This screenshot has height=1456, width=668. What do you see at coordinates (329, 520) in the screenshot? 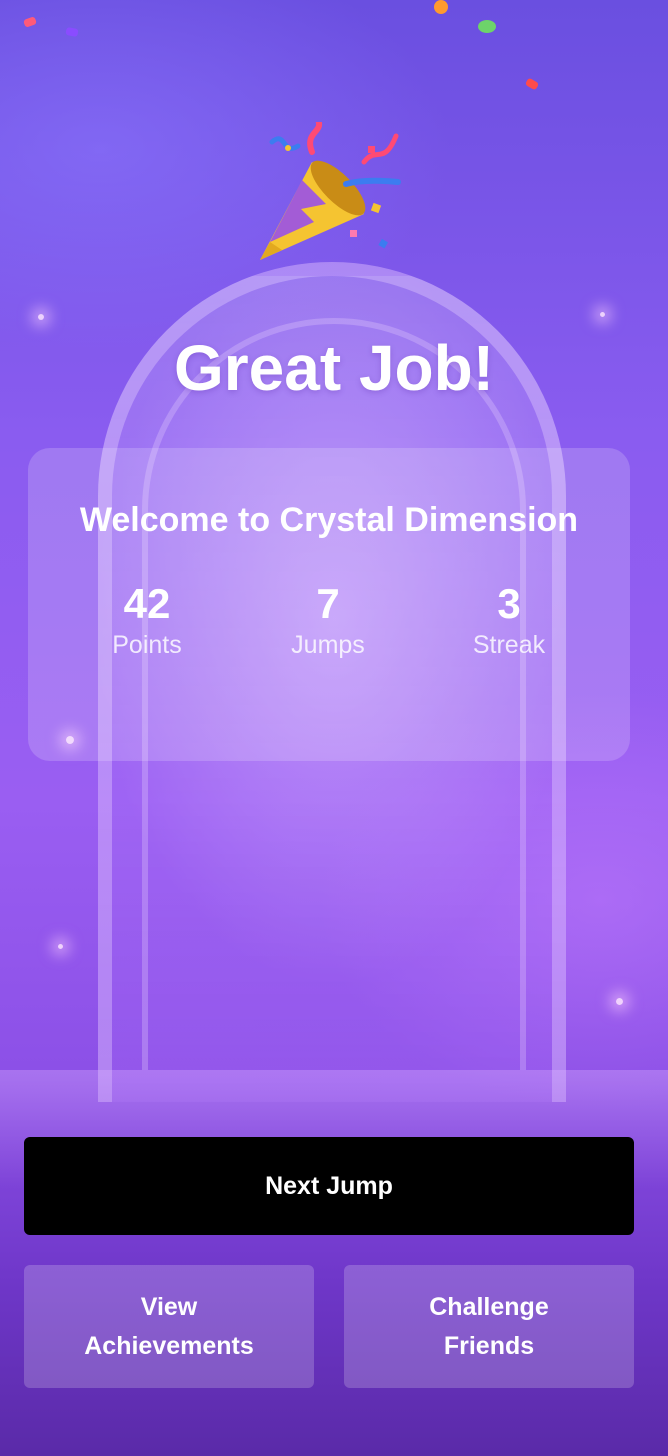
I see `dimension-heading: Welcome to Crystal Dimension` at bounding box center [329, 520].